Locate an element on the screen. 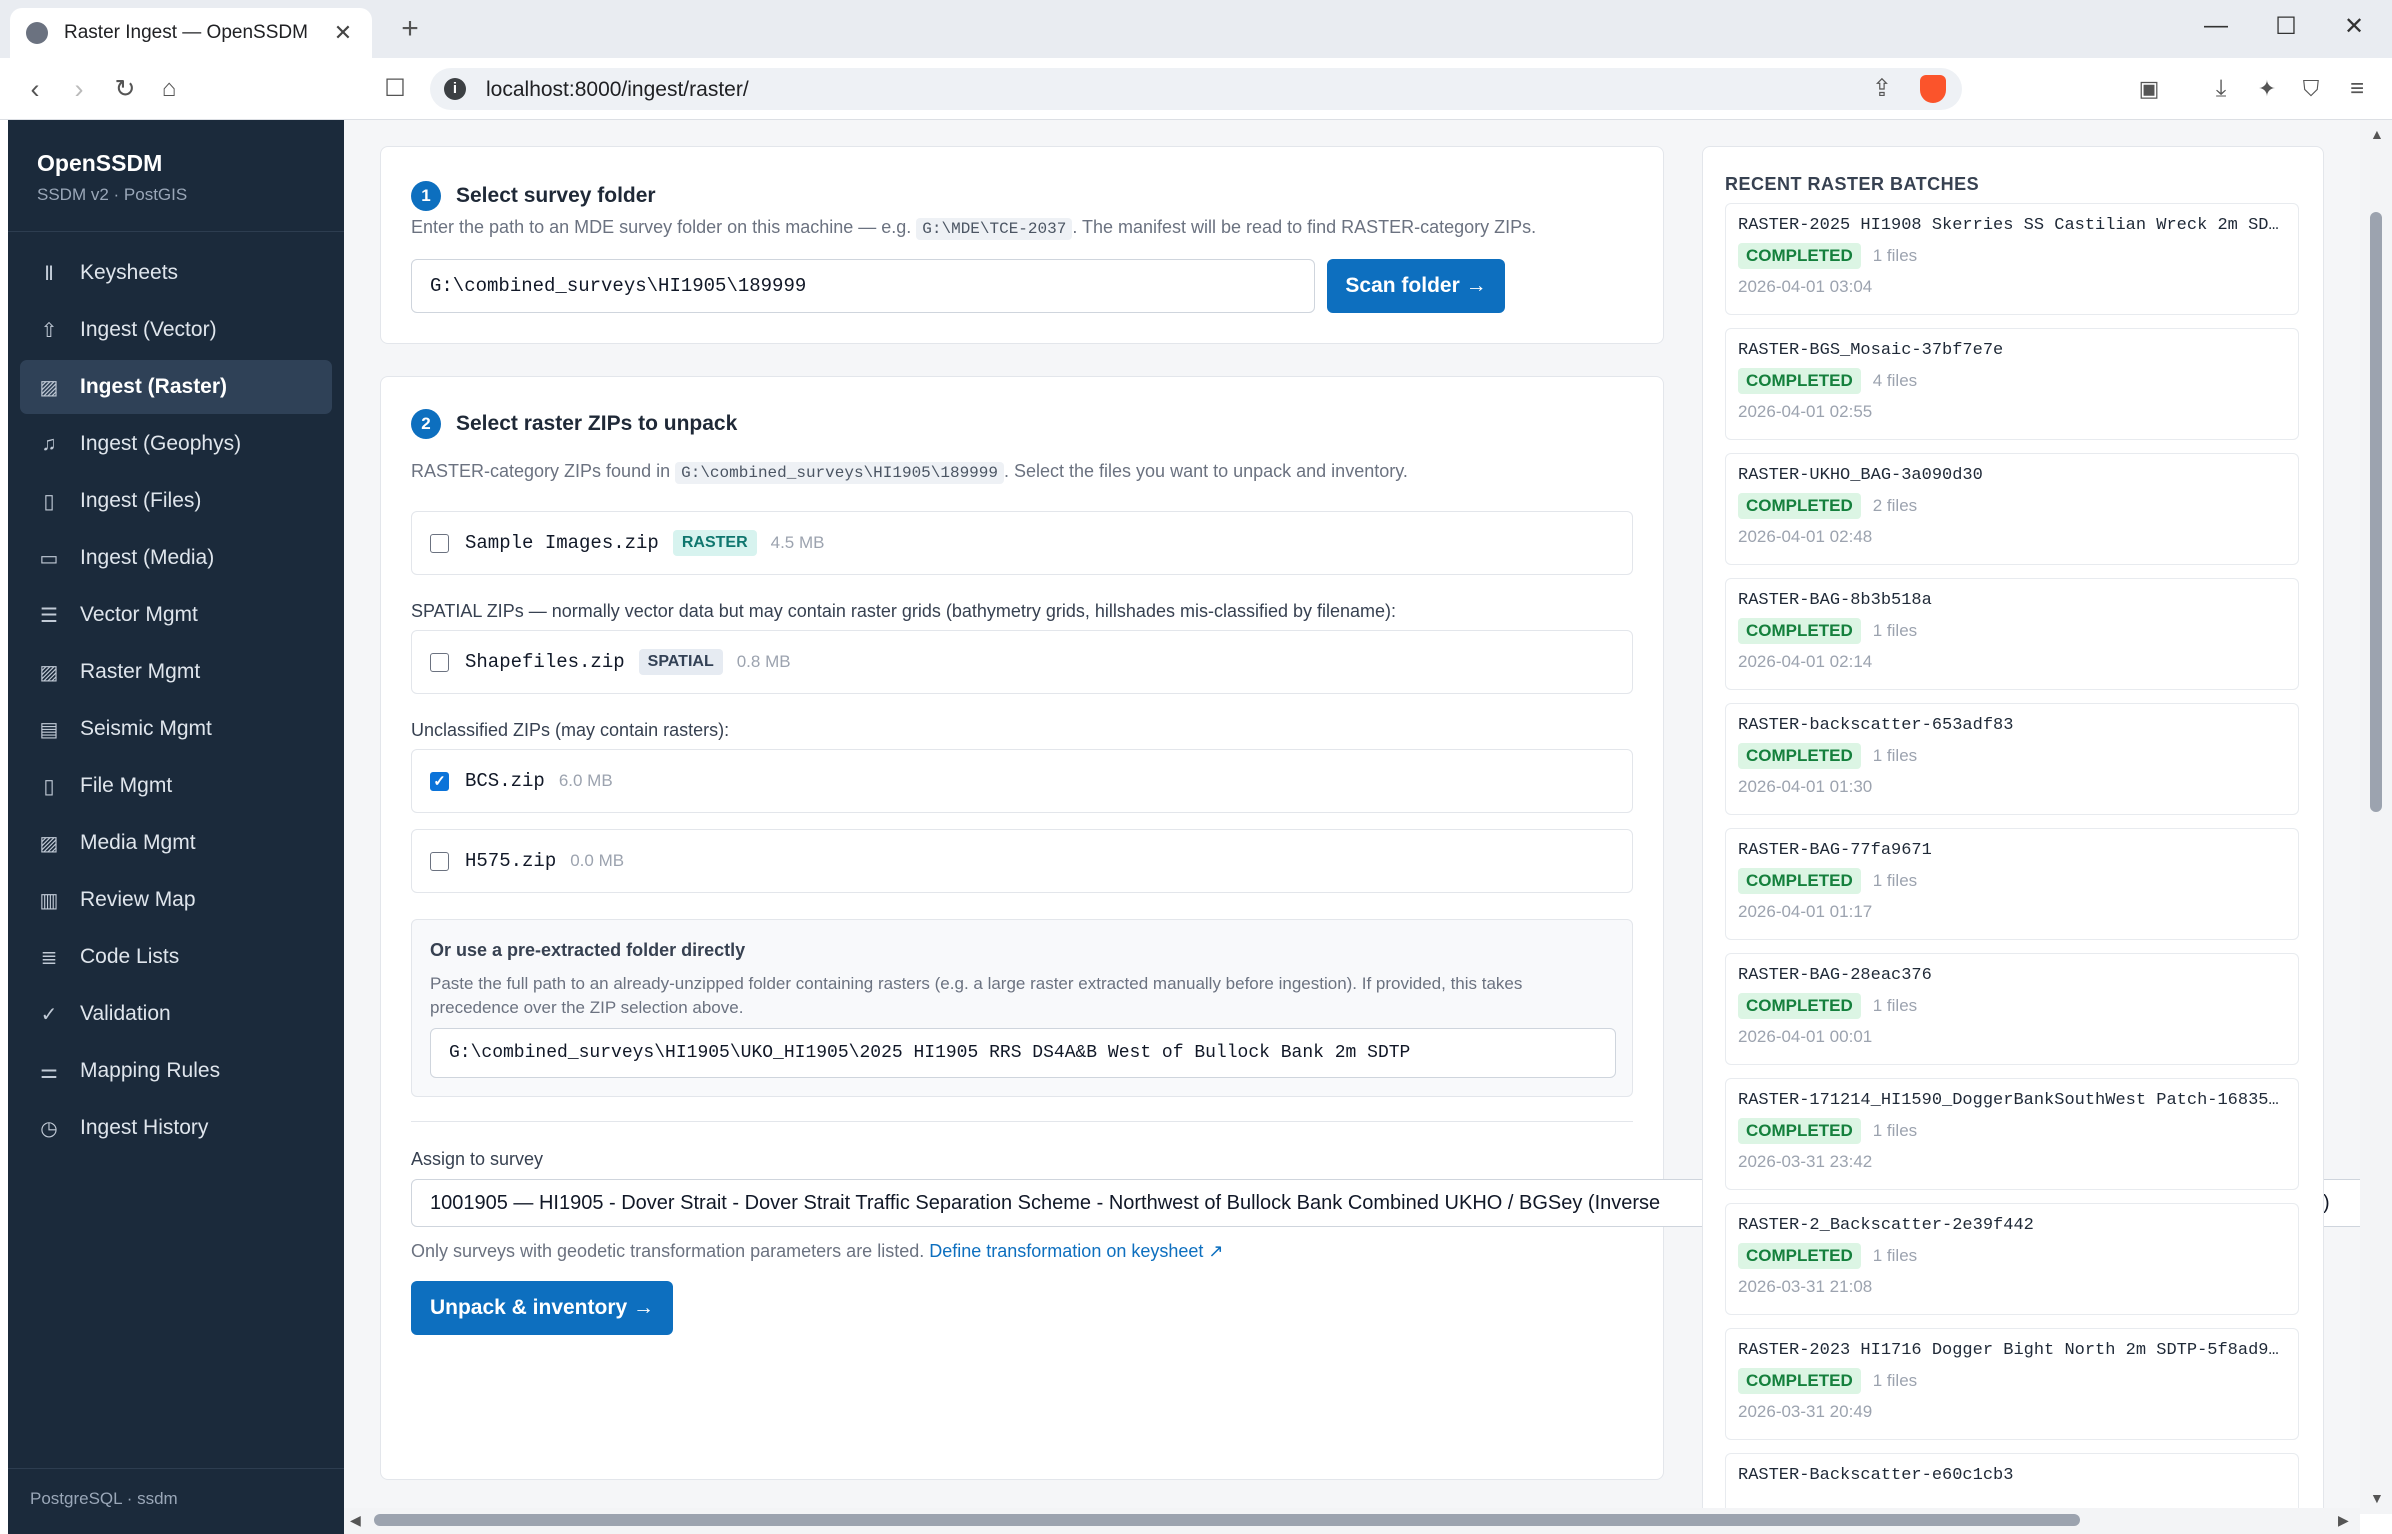 Image resolution: width=2392 pixels, height=1534 pixels. download-icon: ⤓ is located at coordinates (2221, 89).